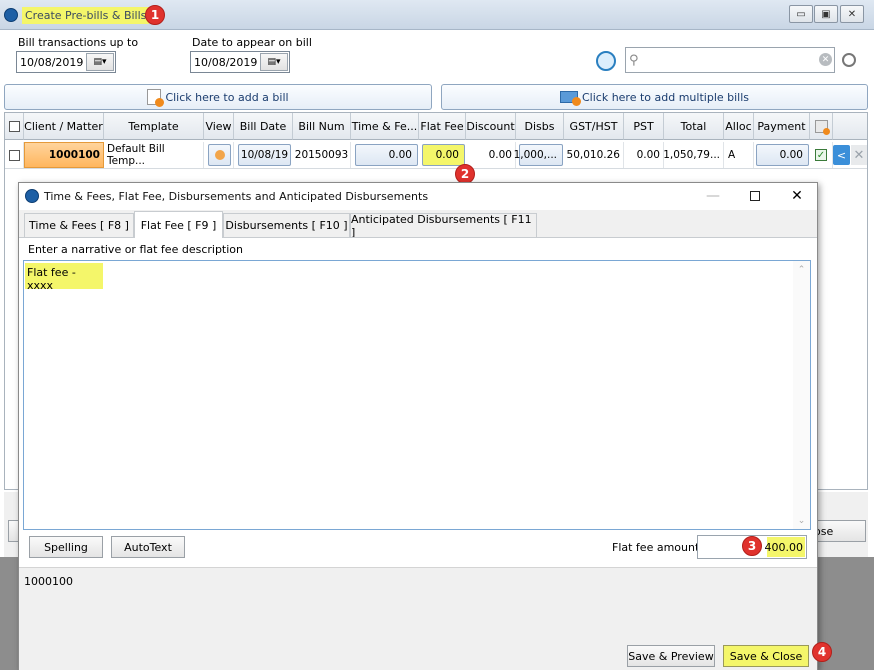 Image resolution: width=874 pixels, height=670 pixels. I want to click on row-select-cell, so click(14, 155).